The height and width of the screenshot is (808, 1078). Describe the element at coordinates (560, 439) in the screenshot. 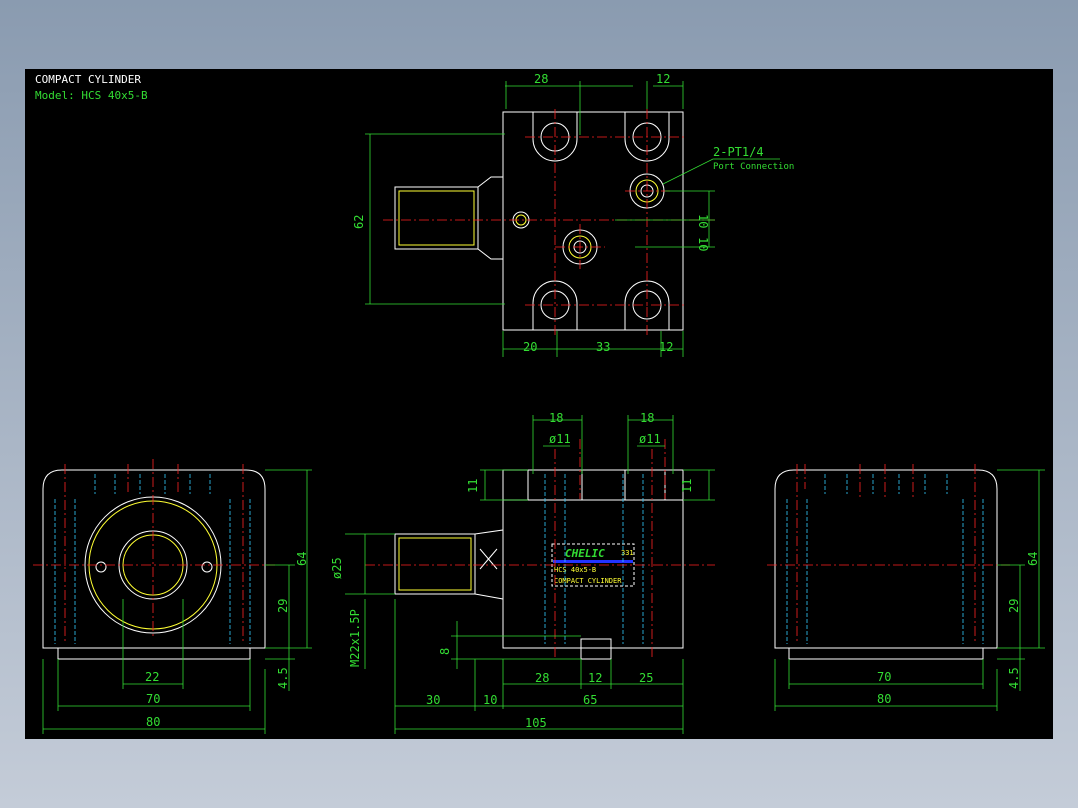

I see `dim-11a: ø11` at that location.